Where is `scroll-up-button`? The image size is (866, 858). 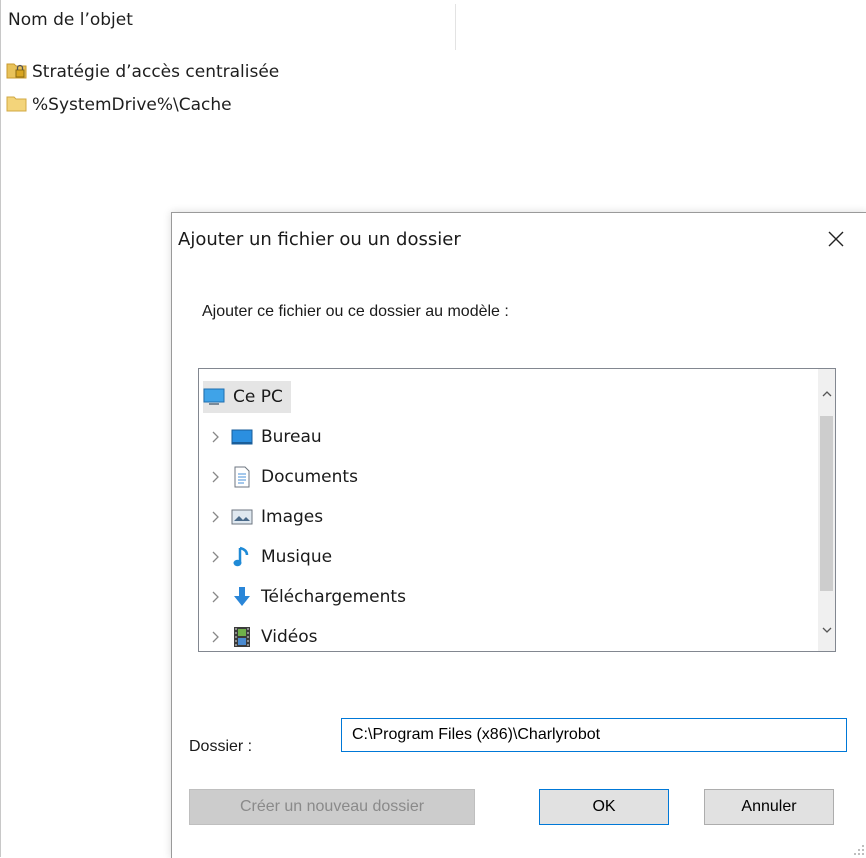 scroll-up-button is located at coordinates (826, 391).